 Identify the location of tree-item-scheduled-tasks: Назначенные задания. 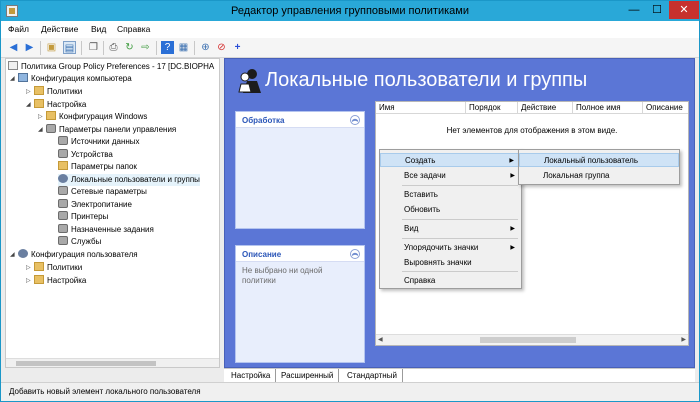
(106, 230).